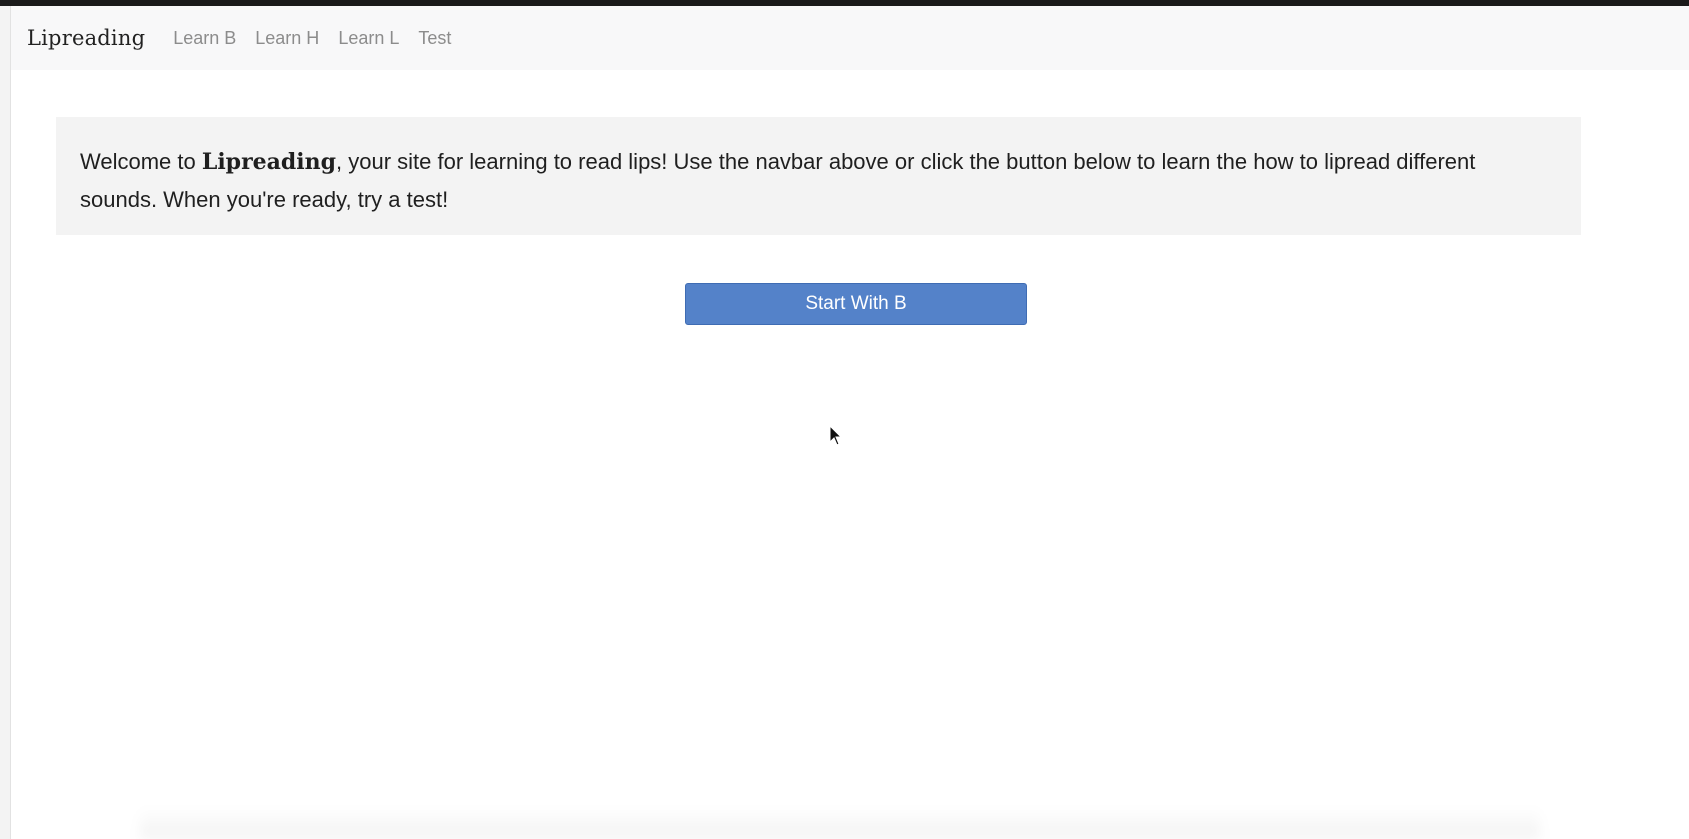  What do you see at coordinates (269, 162) in the screenshot?
I see `welcome-brand: Lipreading` at bounding box center [269, 162].